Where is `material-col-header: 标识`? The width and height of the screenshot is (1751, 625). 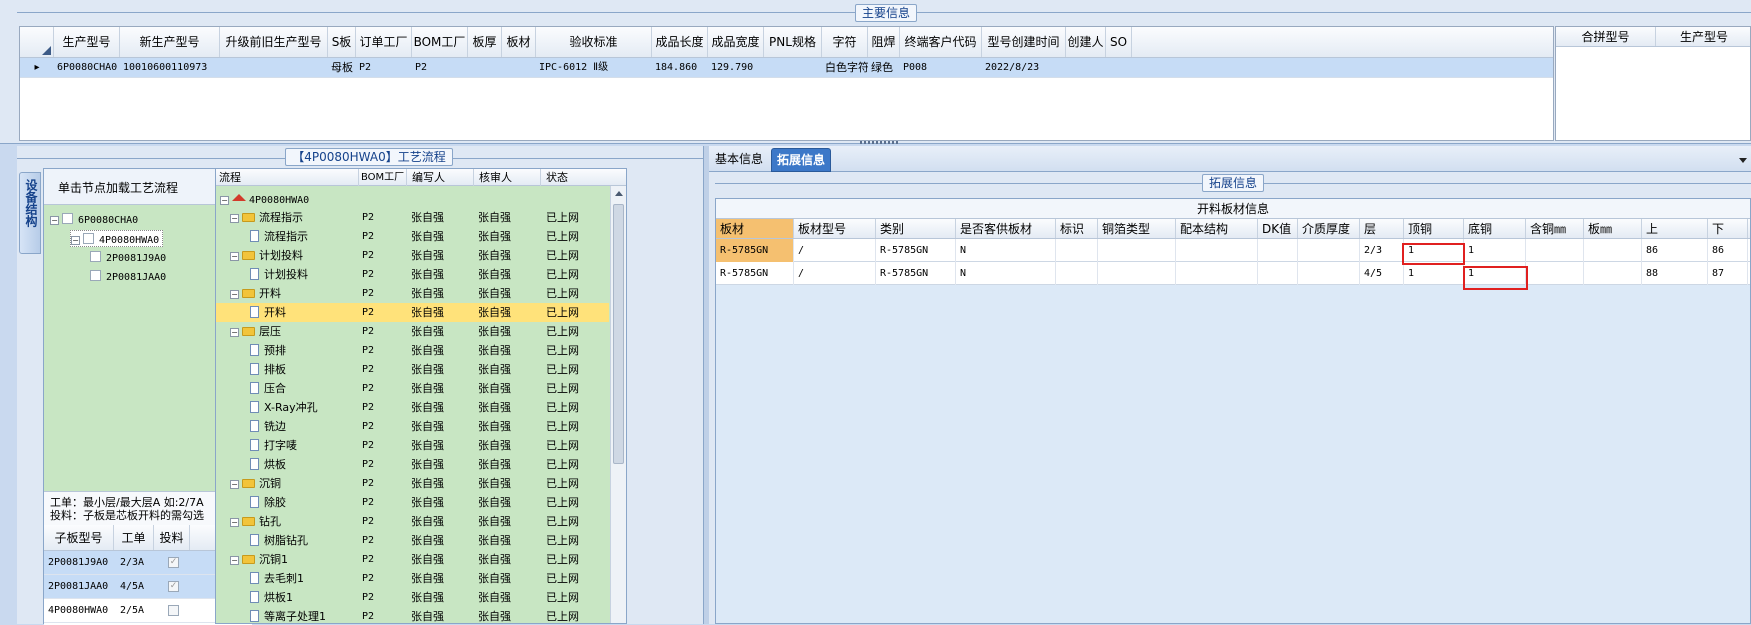 material-col-header: 标识 is located at coordinates (1077, 228).